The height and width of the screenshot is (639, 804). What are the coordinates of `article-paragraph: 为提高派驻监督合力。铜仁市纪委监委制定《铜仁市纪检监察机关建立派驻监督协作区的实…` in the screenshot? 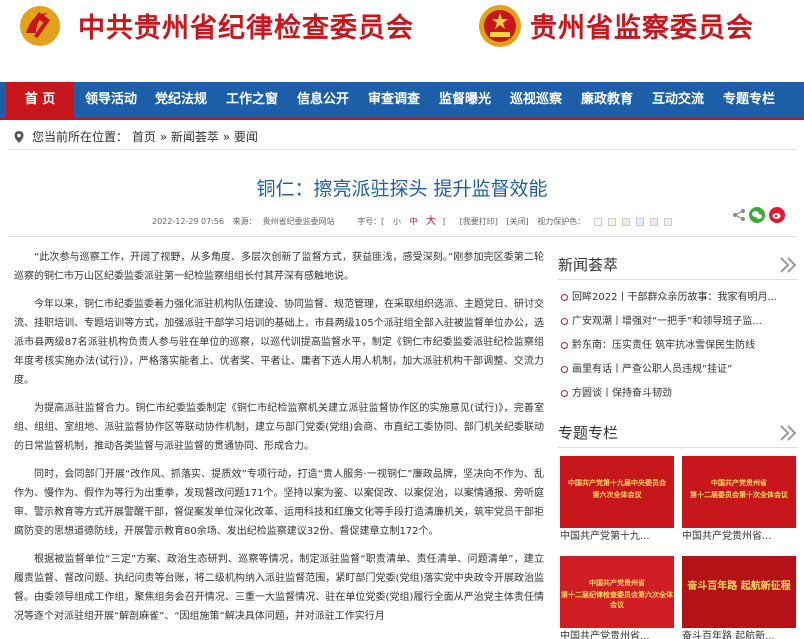 It's located at (279, 427).